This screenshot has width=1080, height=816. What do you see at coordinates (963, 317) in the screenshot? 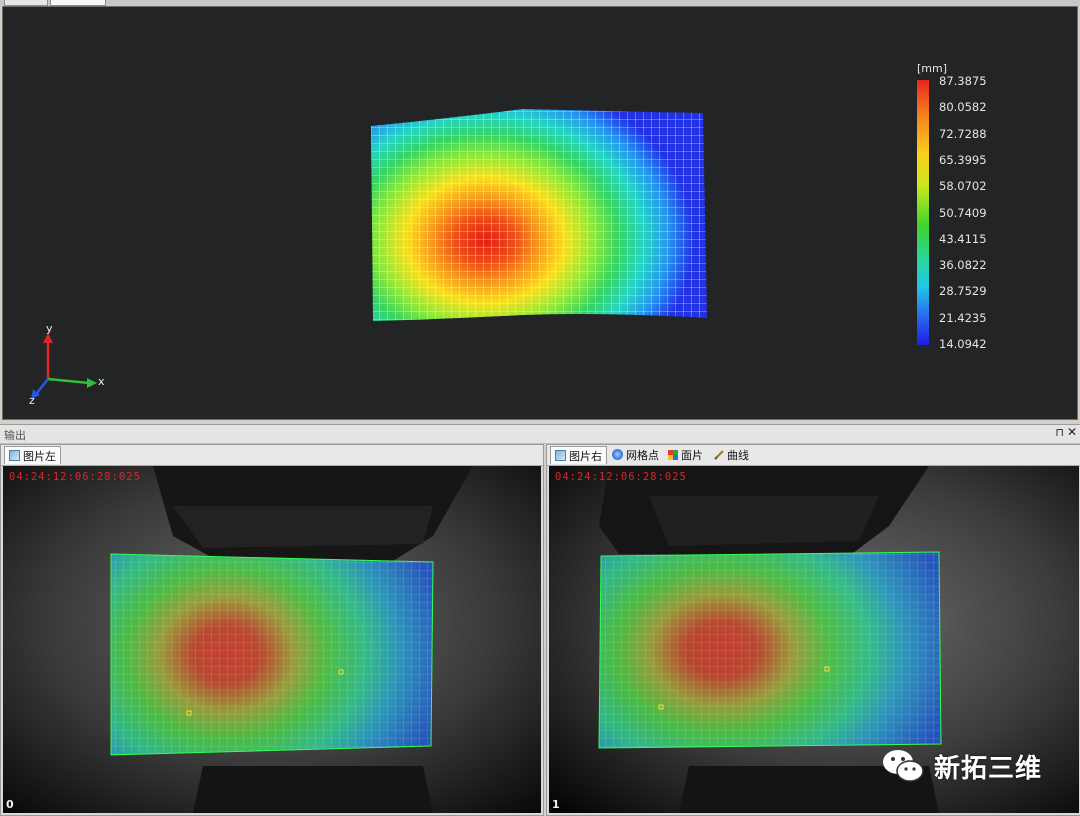
I see `legend-tick-label: 21.4235` at bounding box center [963, 317].